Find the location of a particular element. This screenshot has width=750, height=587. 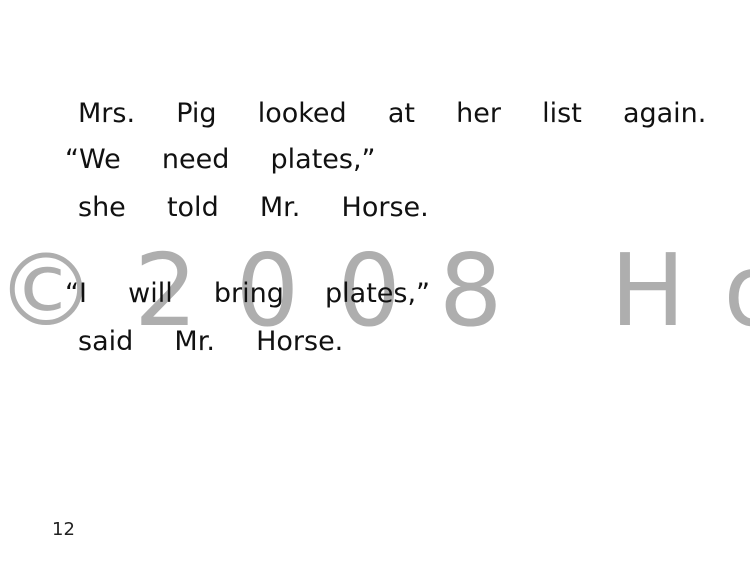

page-number: 12 is located at coordinates (63, 529).